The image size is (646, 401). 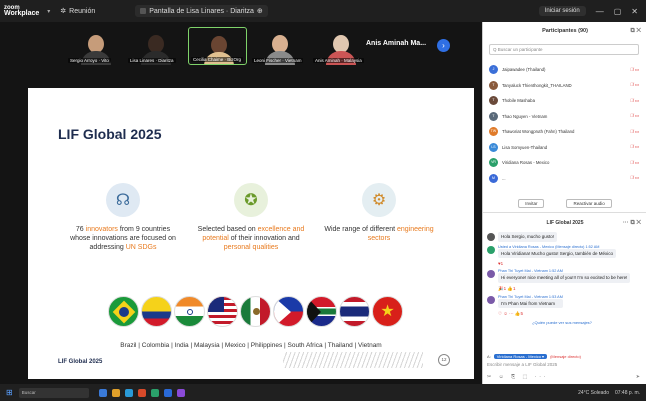 I want to click on privacy-link: ¿Quién puede ver sus mensajes?, so click(x=562, y=322).